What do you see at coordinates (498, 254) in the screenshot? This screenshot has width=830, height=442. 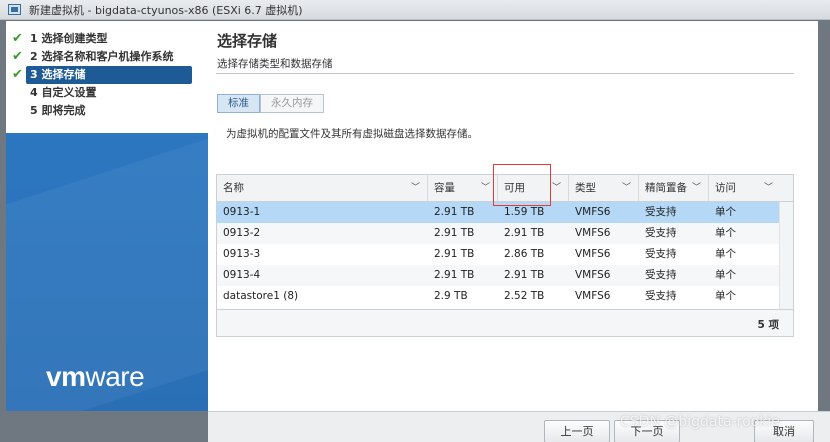 I see `table-row: 0913-3 2.91 TB 2.86 TB VMFS6 受支持 单个` at bounding box center [498, 254].